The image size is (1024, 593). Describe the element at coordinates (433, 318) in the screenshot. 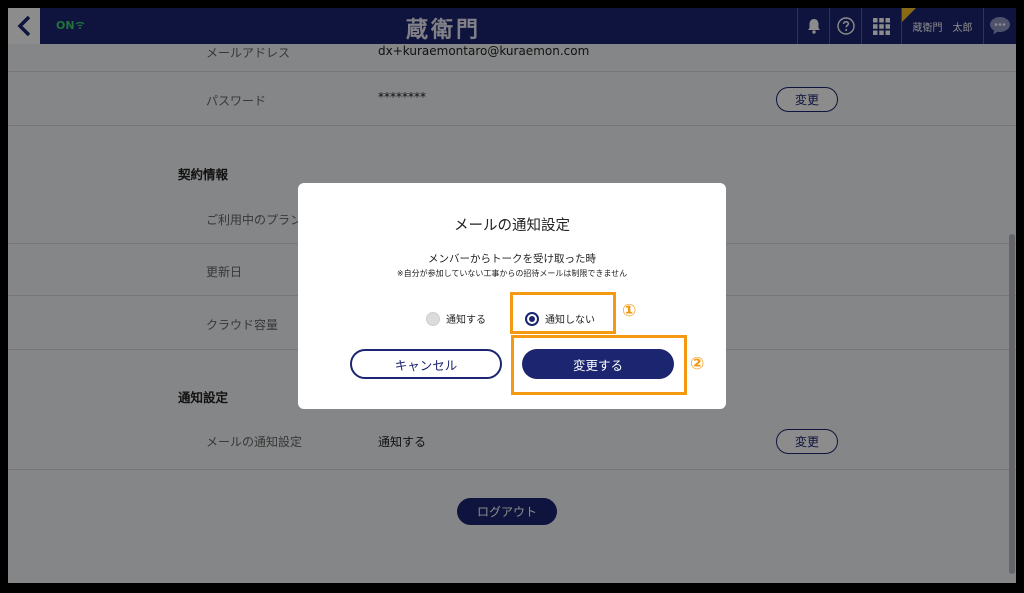

I see `radio-unselected-icon` at that location.